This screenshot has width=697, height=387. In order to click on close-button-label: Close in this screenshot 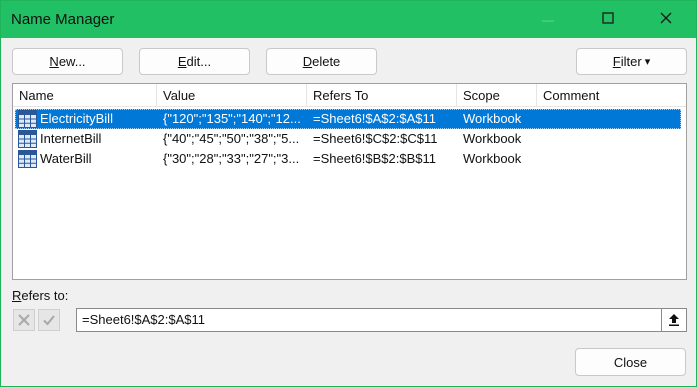, I will do `click(630, 362)`.